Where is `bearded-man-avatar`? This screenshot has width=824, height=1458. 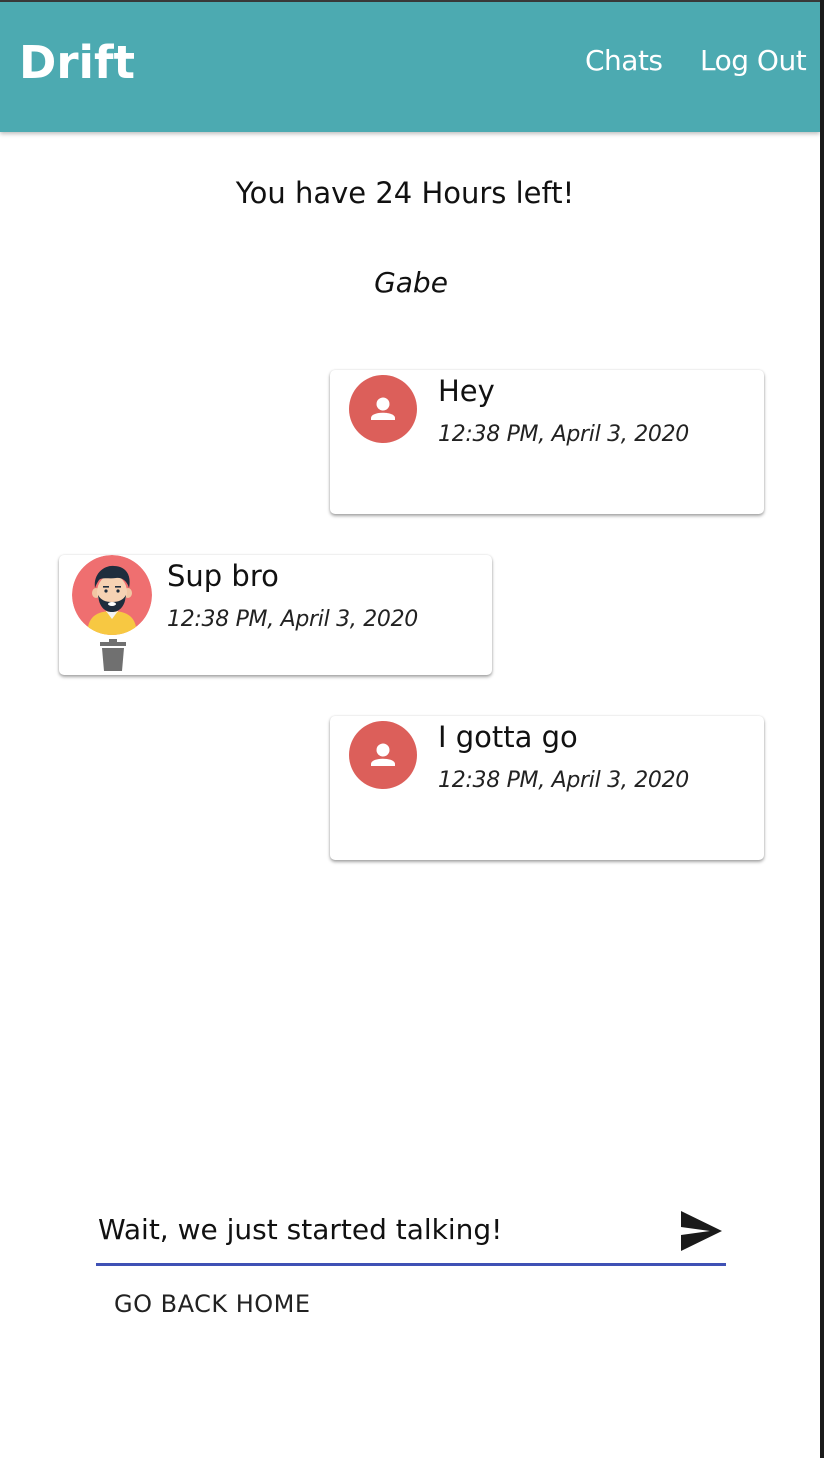 bearded-man-avatar is located at coordinates (112, 595).